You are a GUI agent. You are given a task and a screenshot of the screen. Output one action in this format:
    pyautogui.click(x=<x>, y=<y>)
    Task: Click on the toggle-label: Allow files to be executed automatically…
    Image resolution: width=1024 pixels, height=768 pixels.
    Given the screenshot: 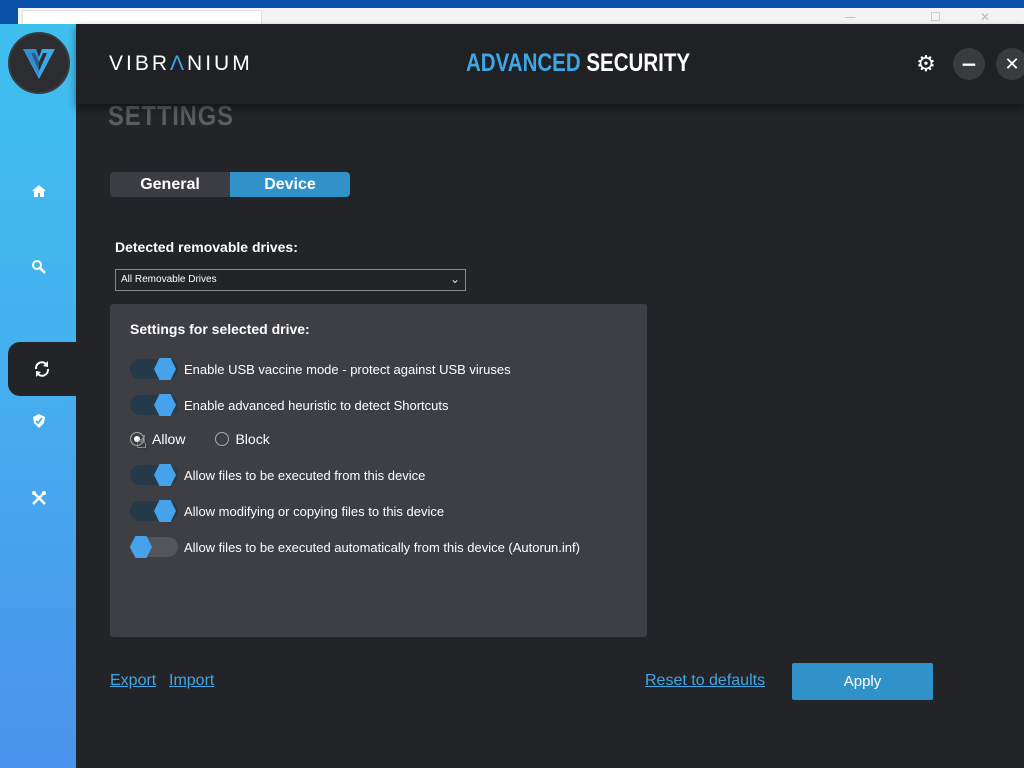 What is the action you would take?
    pyautogui.click(x=382, y=547)
    